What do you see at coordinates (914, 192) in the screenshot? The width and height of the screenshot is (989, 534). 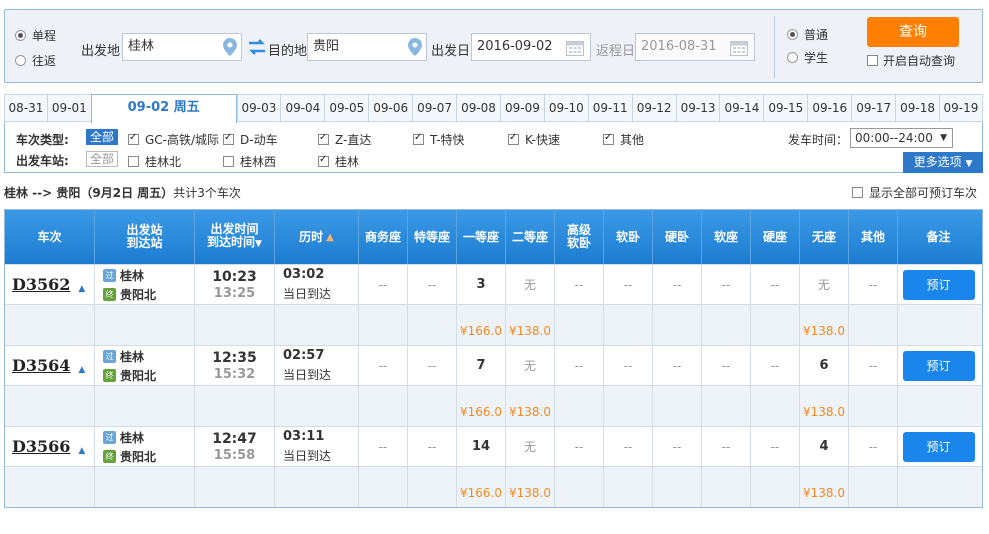 I see `show-all-bookable-checkbox: 显示全部可预订车次` at bounding box center [914, 192].